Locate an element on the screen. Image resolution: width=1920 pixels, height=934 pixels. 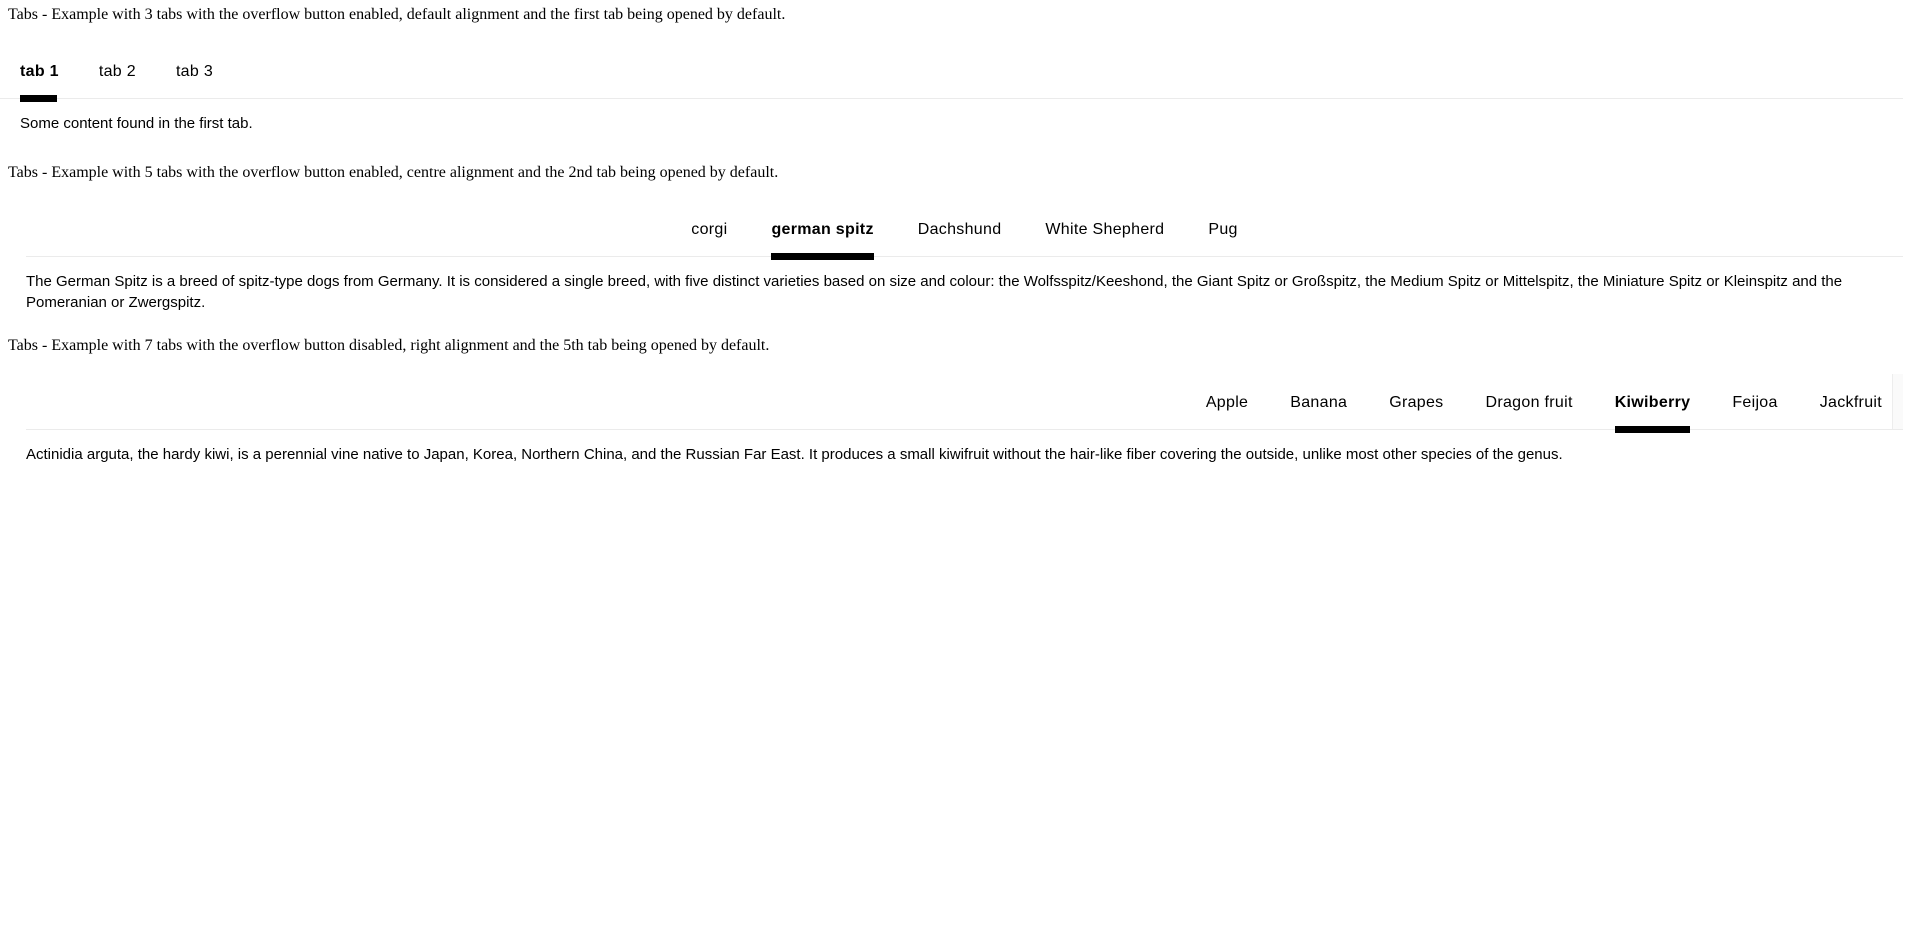
tab-2-item-corgi: corgi is located at coordinates (709, 230).